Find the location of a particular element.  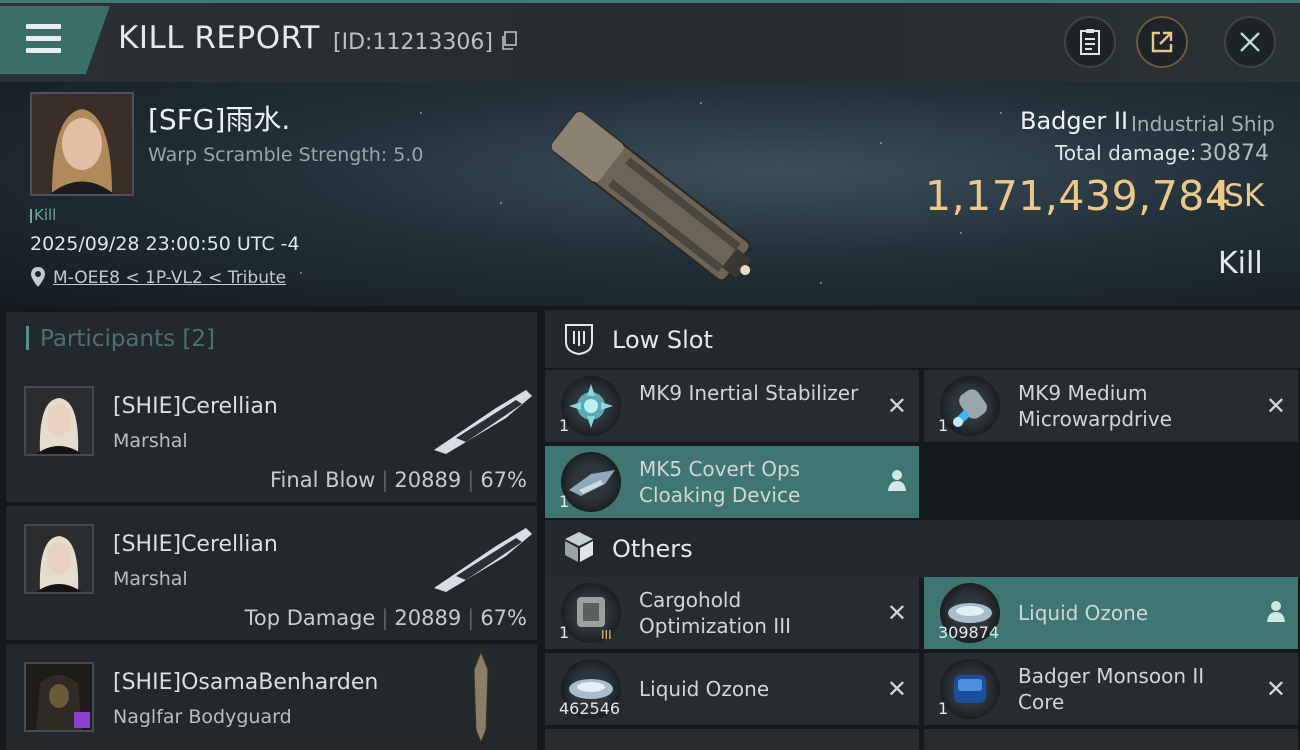

module-icon: III is located at coordinates (591, 613).